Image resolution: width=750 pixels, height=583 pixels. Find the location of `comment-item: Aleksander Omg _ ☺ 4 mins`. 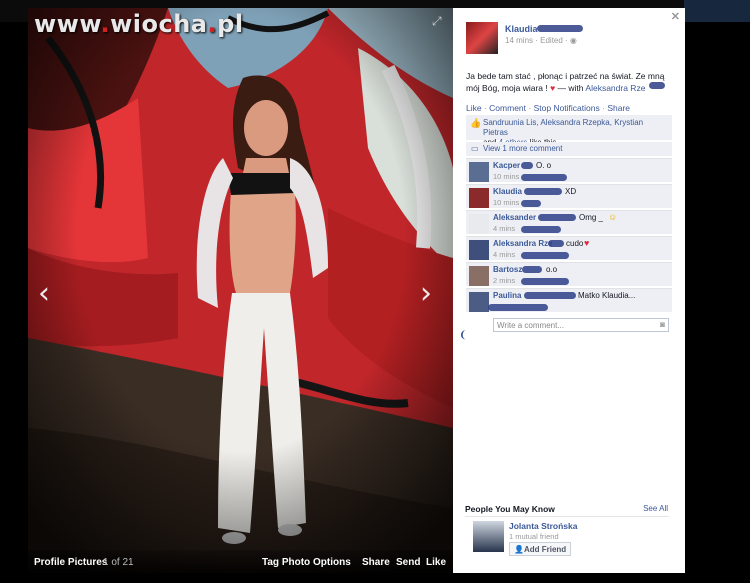

comment-item: Aleksander Omg _ ☺ 4 mins is located at coordinates (569, 222).